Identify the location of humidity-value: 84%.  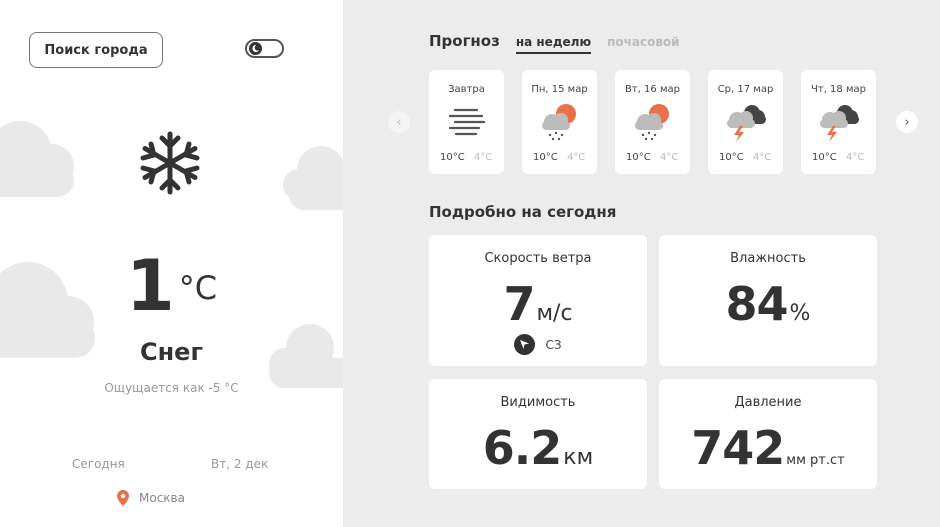
(768, 304).